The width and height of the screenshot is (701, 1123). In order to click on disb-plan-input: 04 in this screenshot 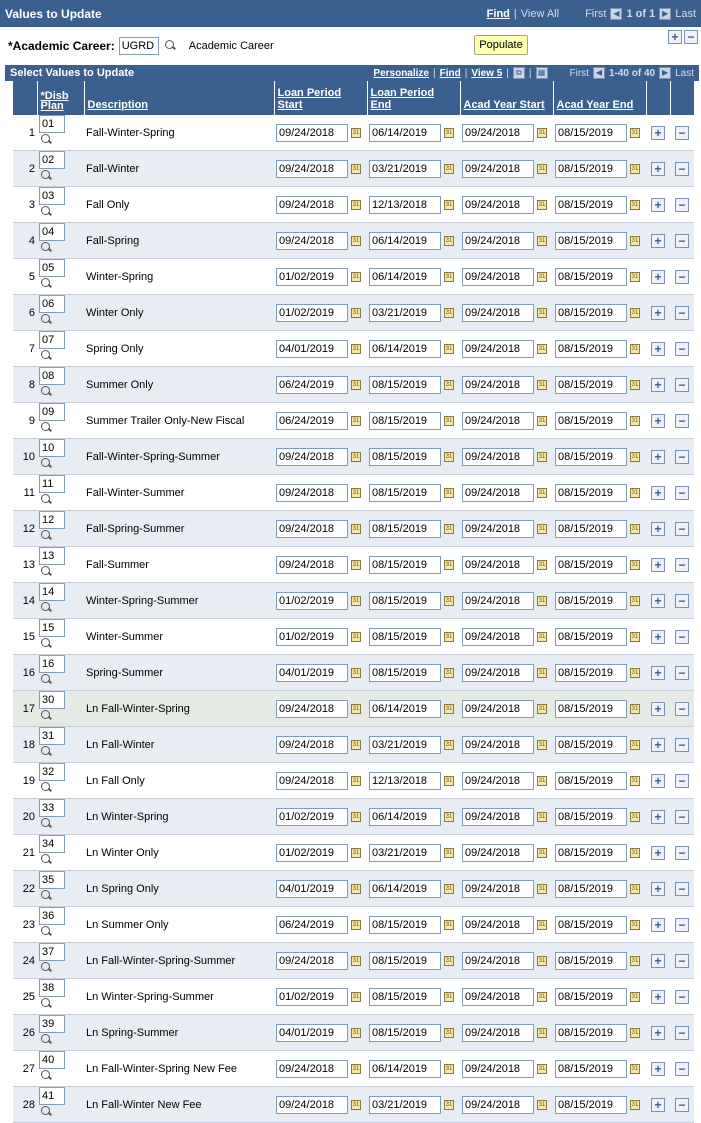, I will do `click(52, 232)`.